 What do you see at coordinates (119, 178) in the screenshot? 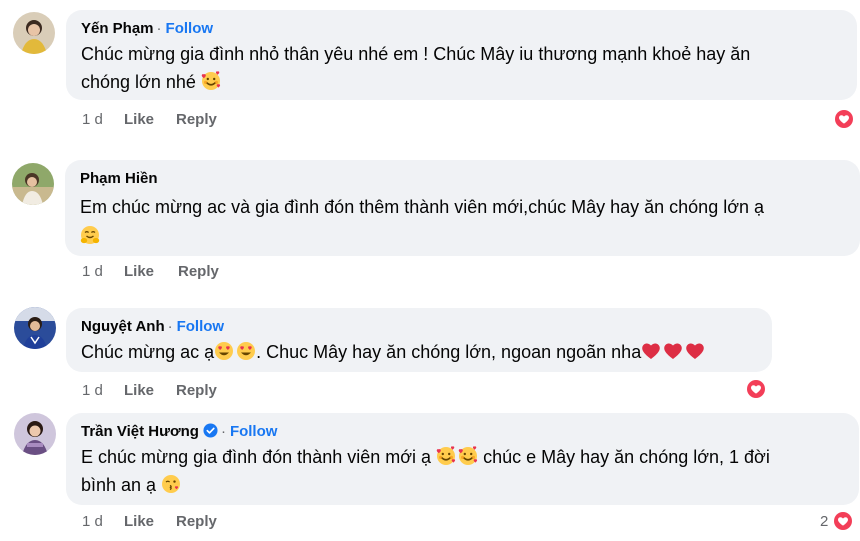
I see `author-name: Phạm Hiền` at bounding box center [119, 178].